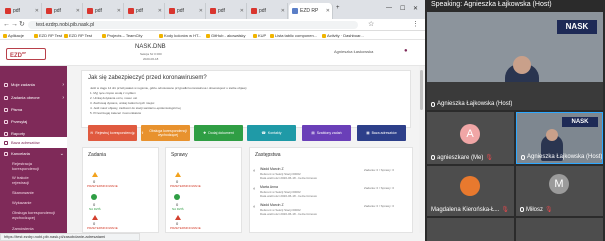 The image size is (605, 241). What do you see at coordinates (122, 35) in the screenshot?
I see `bookmark-item: Projects – TeamCity` at bounding box center [122, 35].